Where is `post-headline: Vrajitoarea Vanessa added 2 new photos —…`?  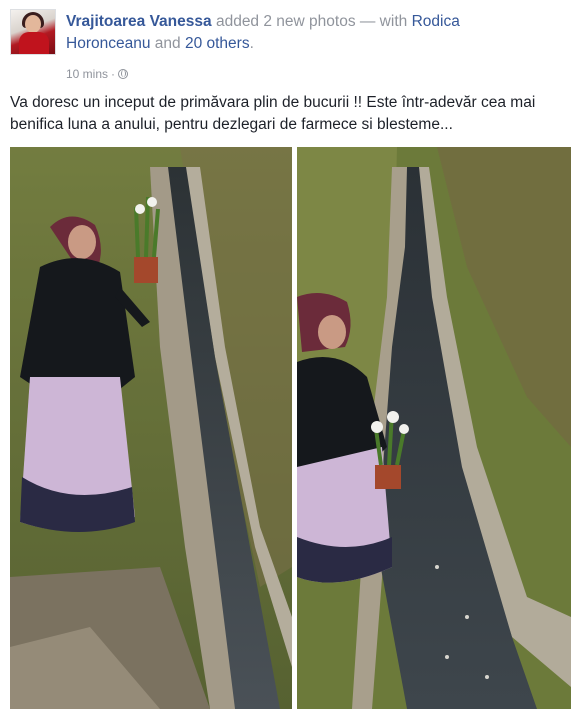 post-headline: Vrajitoarea Vanessa added 2 new photos —… is located at coordinates (301, 33).